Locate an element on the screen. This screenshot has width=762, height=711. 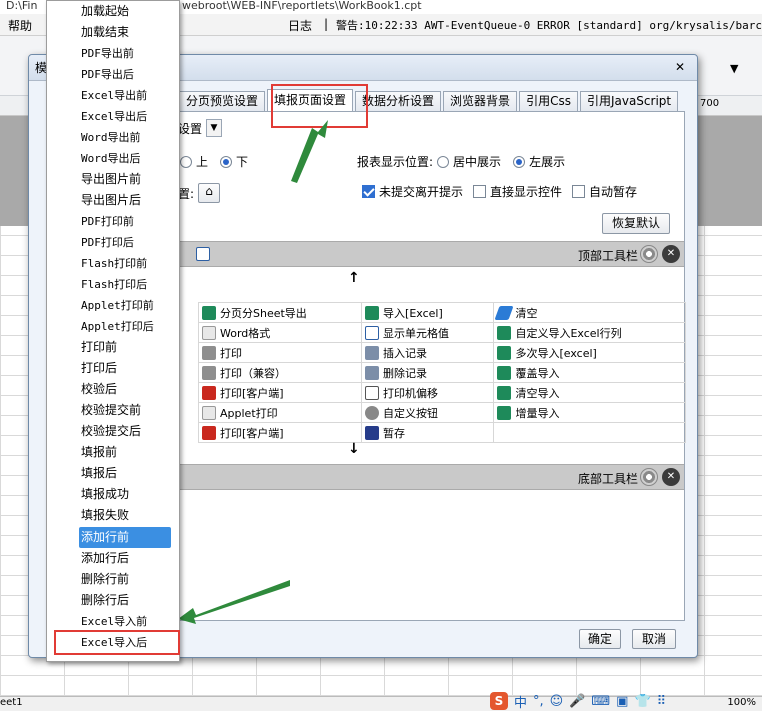
ime-mic-icon: 🎤 is located at coordinates (577, 701).